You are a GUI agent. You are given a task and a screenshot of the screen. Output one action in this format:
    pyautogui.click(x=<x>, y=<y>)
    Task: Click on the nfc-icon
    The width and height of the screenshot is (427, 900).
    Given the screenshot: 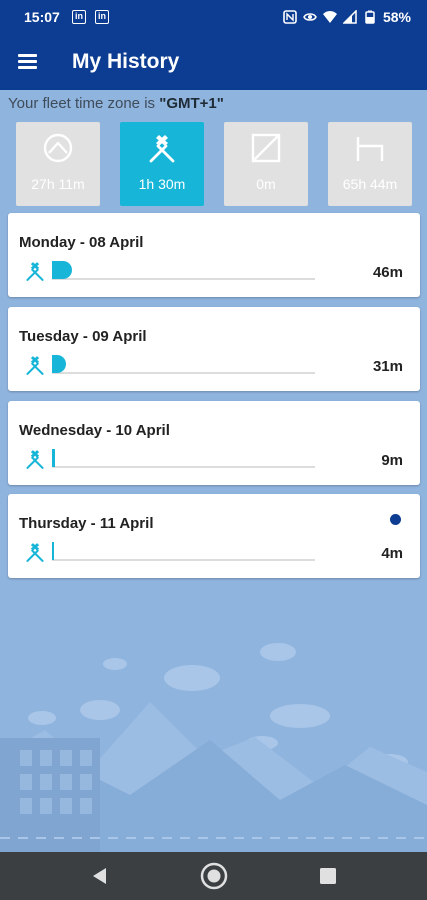 What is the action you would take?
    pyautogui.click(x=290, y=17)
    